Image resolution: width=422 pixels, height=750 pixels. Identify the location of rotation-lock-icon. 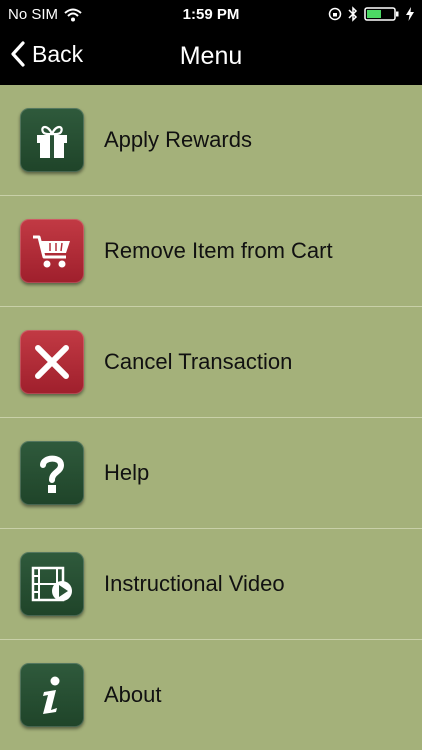
(335, 14).